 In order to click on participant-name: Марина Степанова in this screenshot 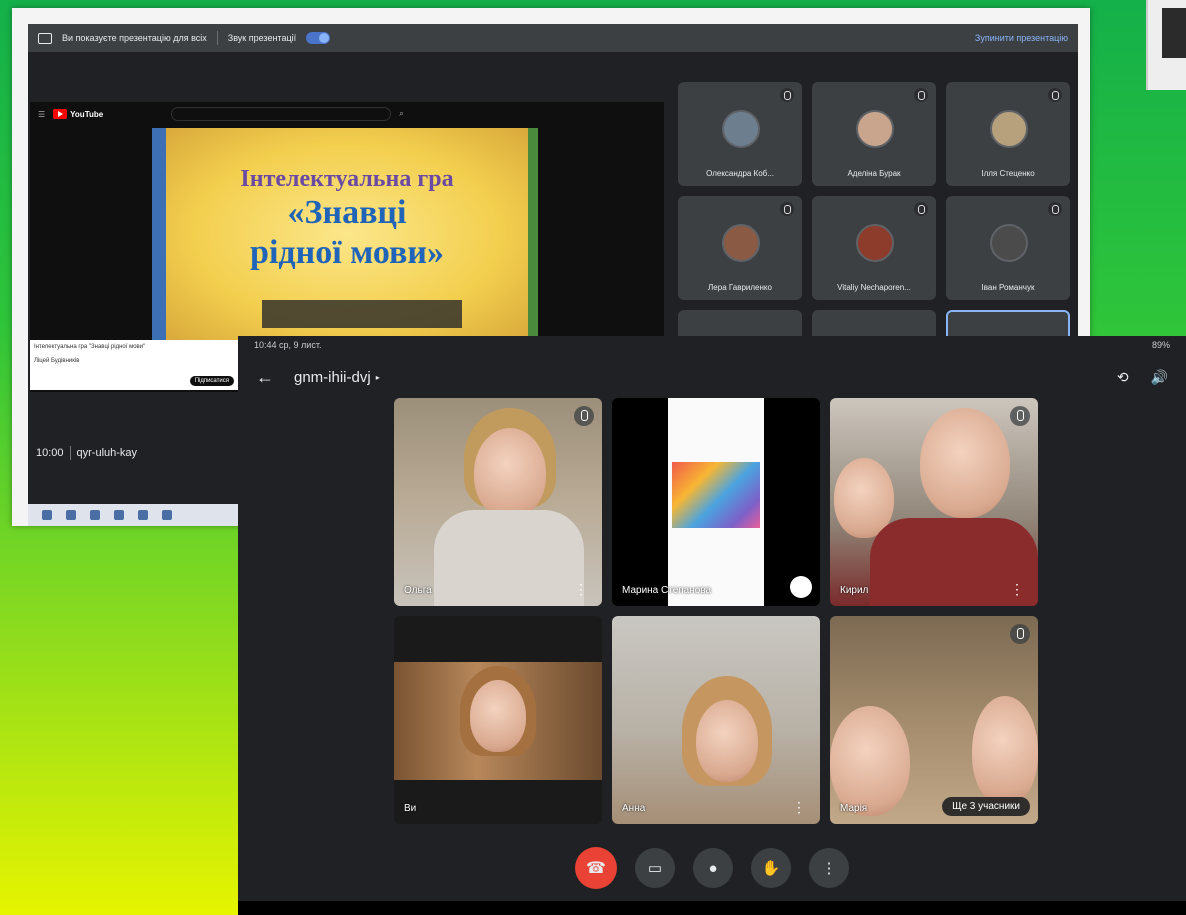, I will do `click(667, 590)`.